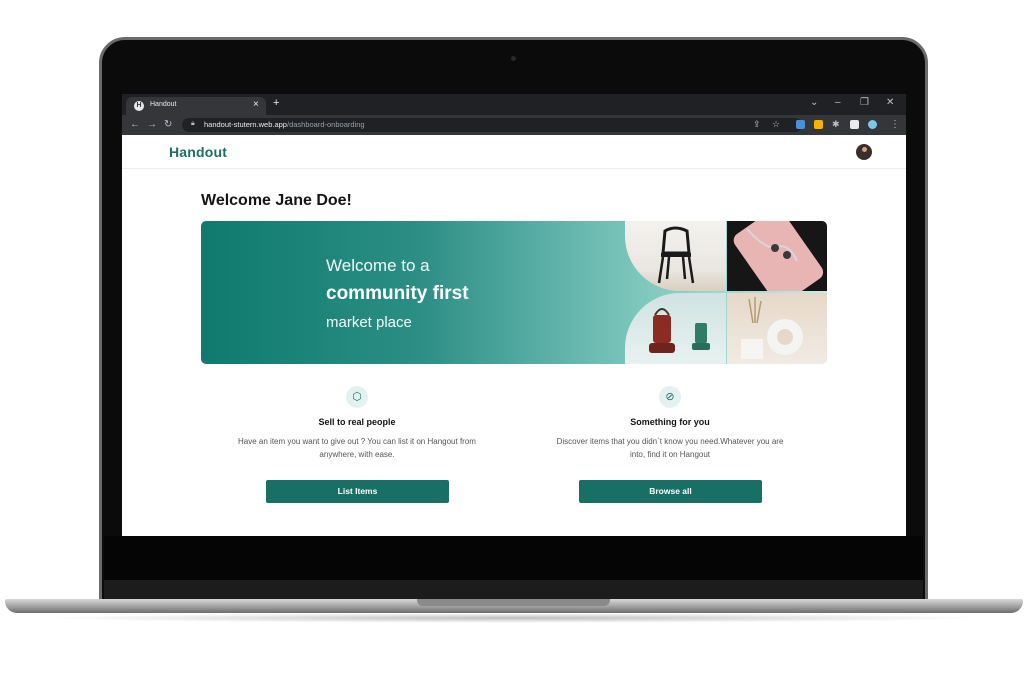 Image resolution: width=1027 pixels, height=683 pixels. What do you see at coordinates (814, 102) in the screenshot?
I see `tab-search-icon: ⌄` at bounding box center [814, 102].